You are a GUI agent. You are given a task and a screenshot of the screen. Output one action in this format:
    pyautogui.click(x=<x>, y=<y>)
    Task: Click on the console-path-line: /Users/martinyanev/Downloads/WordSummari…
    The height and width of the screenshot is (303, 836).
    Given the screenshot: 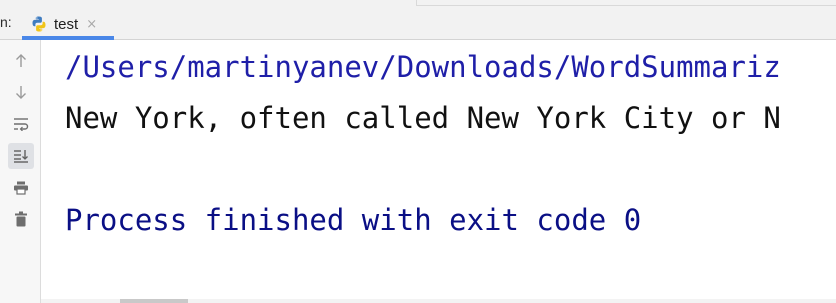 What is the action you would take?
    pyautogui.click(x=423, y=67)
    